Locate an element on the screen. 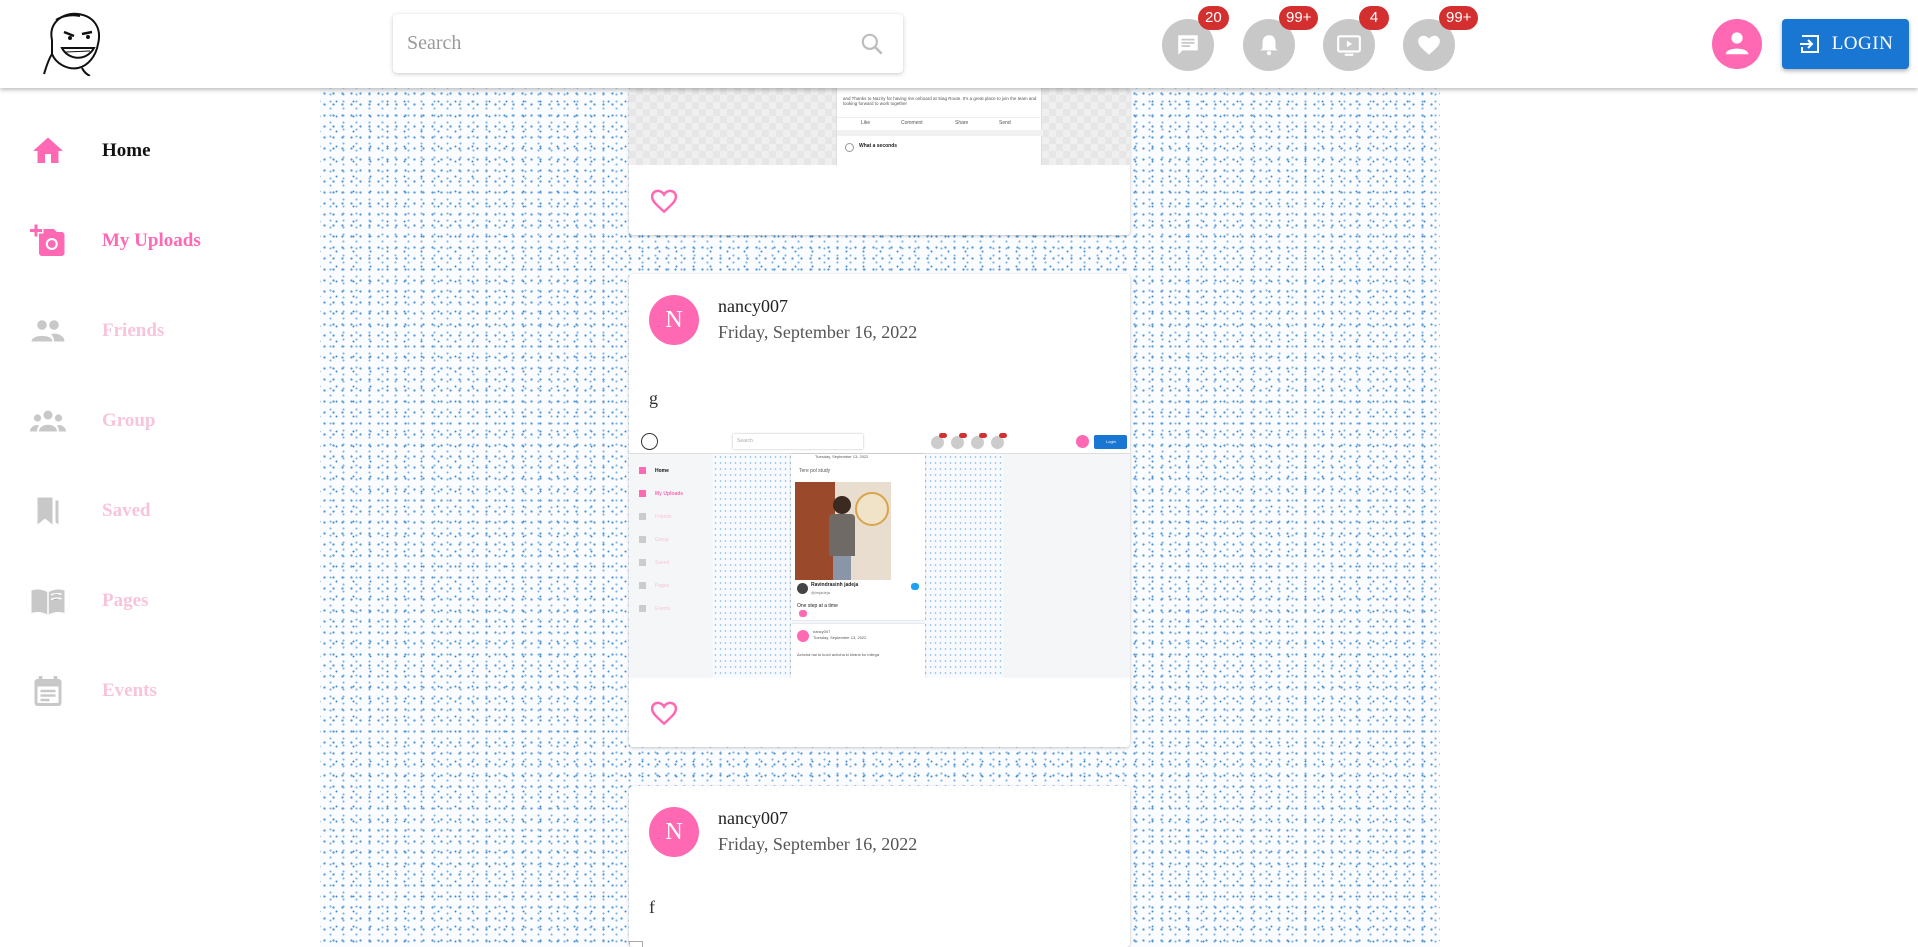 The image size is (1918, 947). shared-send-action: Send is located at coordinates (1005, 123).